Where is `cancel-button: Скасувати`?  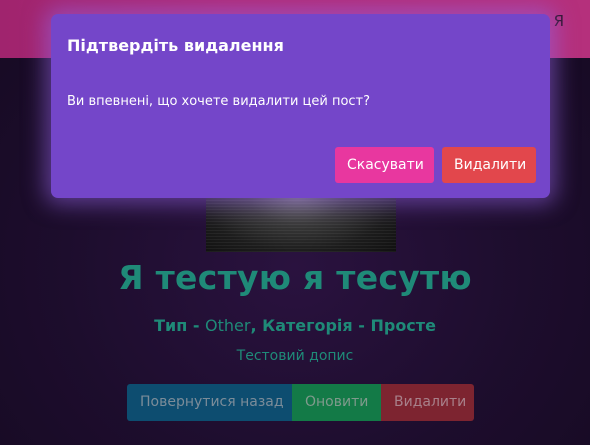
cancel-button: Скасувати is located at coordinates (384, 165).